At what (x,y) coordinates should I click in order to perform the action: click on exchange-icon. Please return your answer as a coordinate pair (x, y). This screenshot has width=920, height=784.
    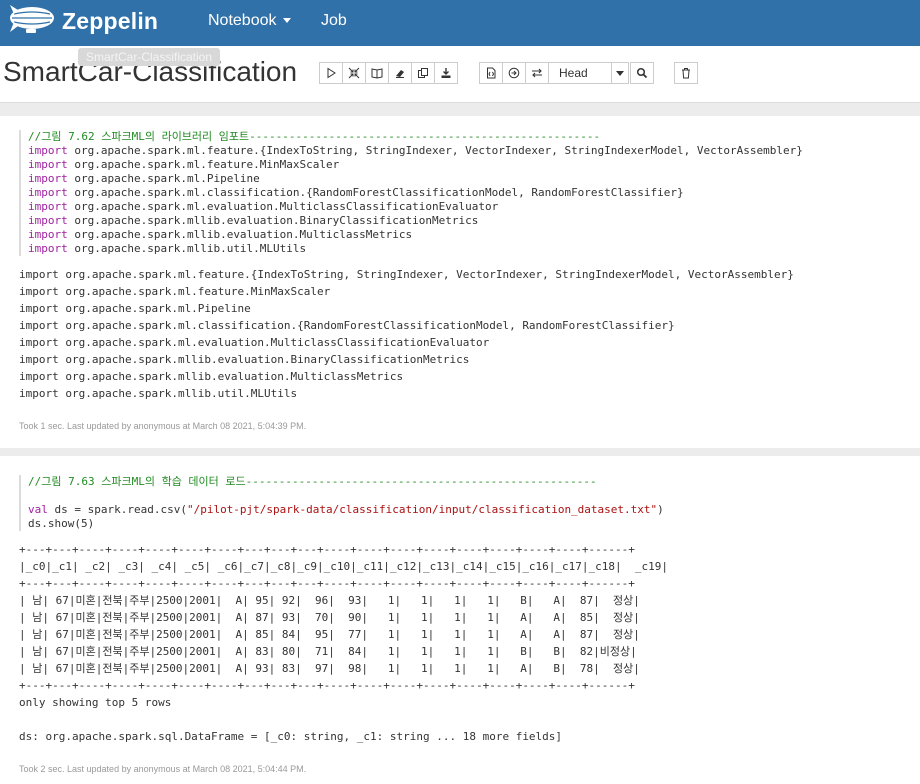
    Looking at the image, I should click on (537, 73).